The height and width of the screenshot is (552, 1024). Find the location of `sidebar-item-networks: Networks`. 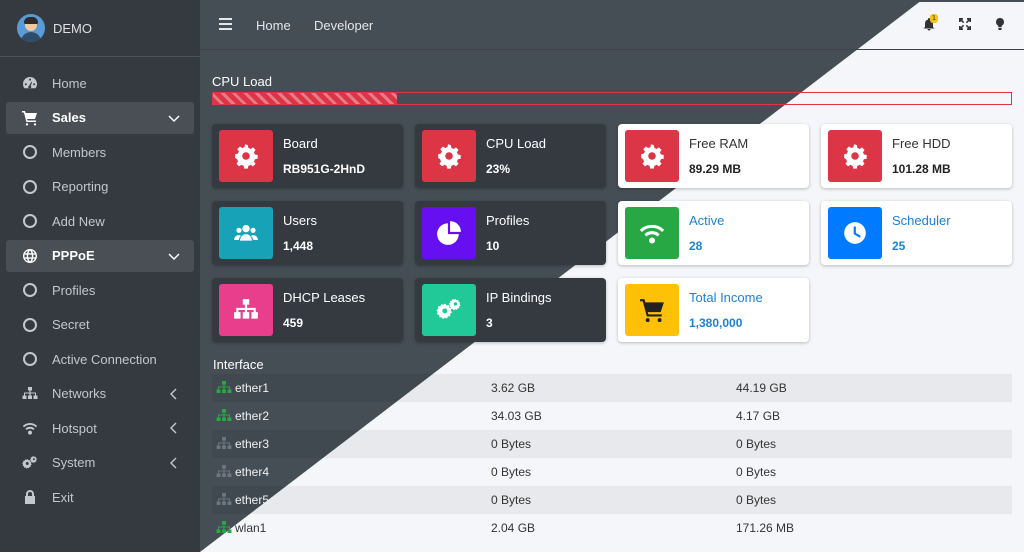

sidebar-item-networks: Networks is located at coordinates (100, 394).